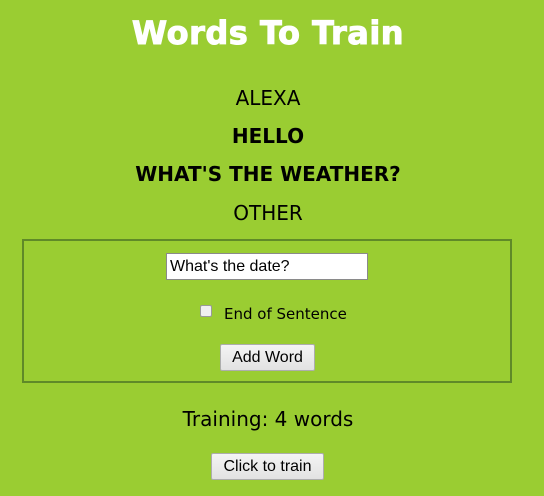 Image resolution: width=544 pixels, height=496 pixels. What do you see at coordinates (285, 314) in the screenshot?
I see `end-of-sentence-label: End of Sentence` at bounding box center [285, 314].